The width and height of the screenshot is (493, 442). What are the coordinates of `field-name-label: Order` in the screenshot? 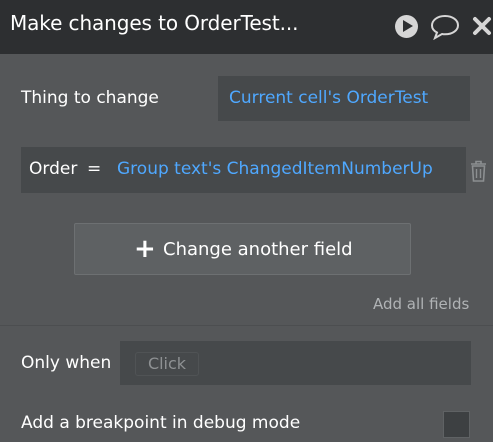 It's located at (53, 169).